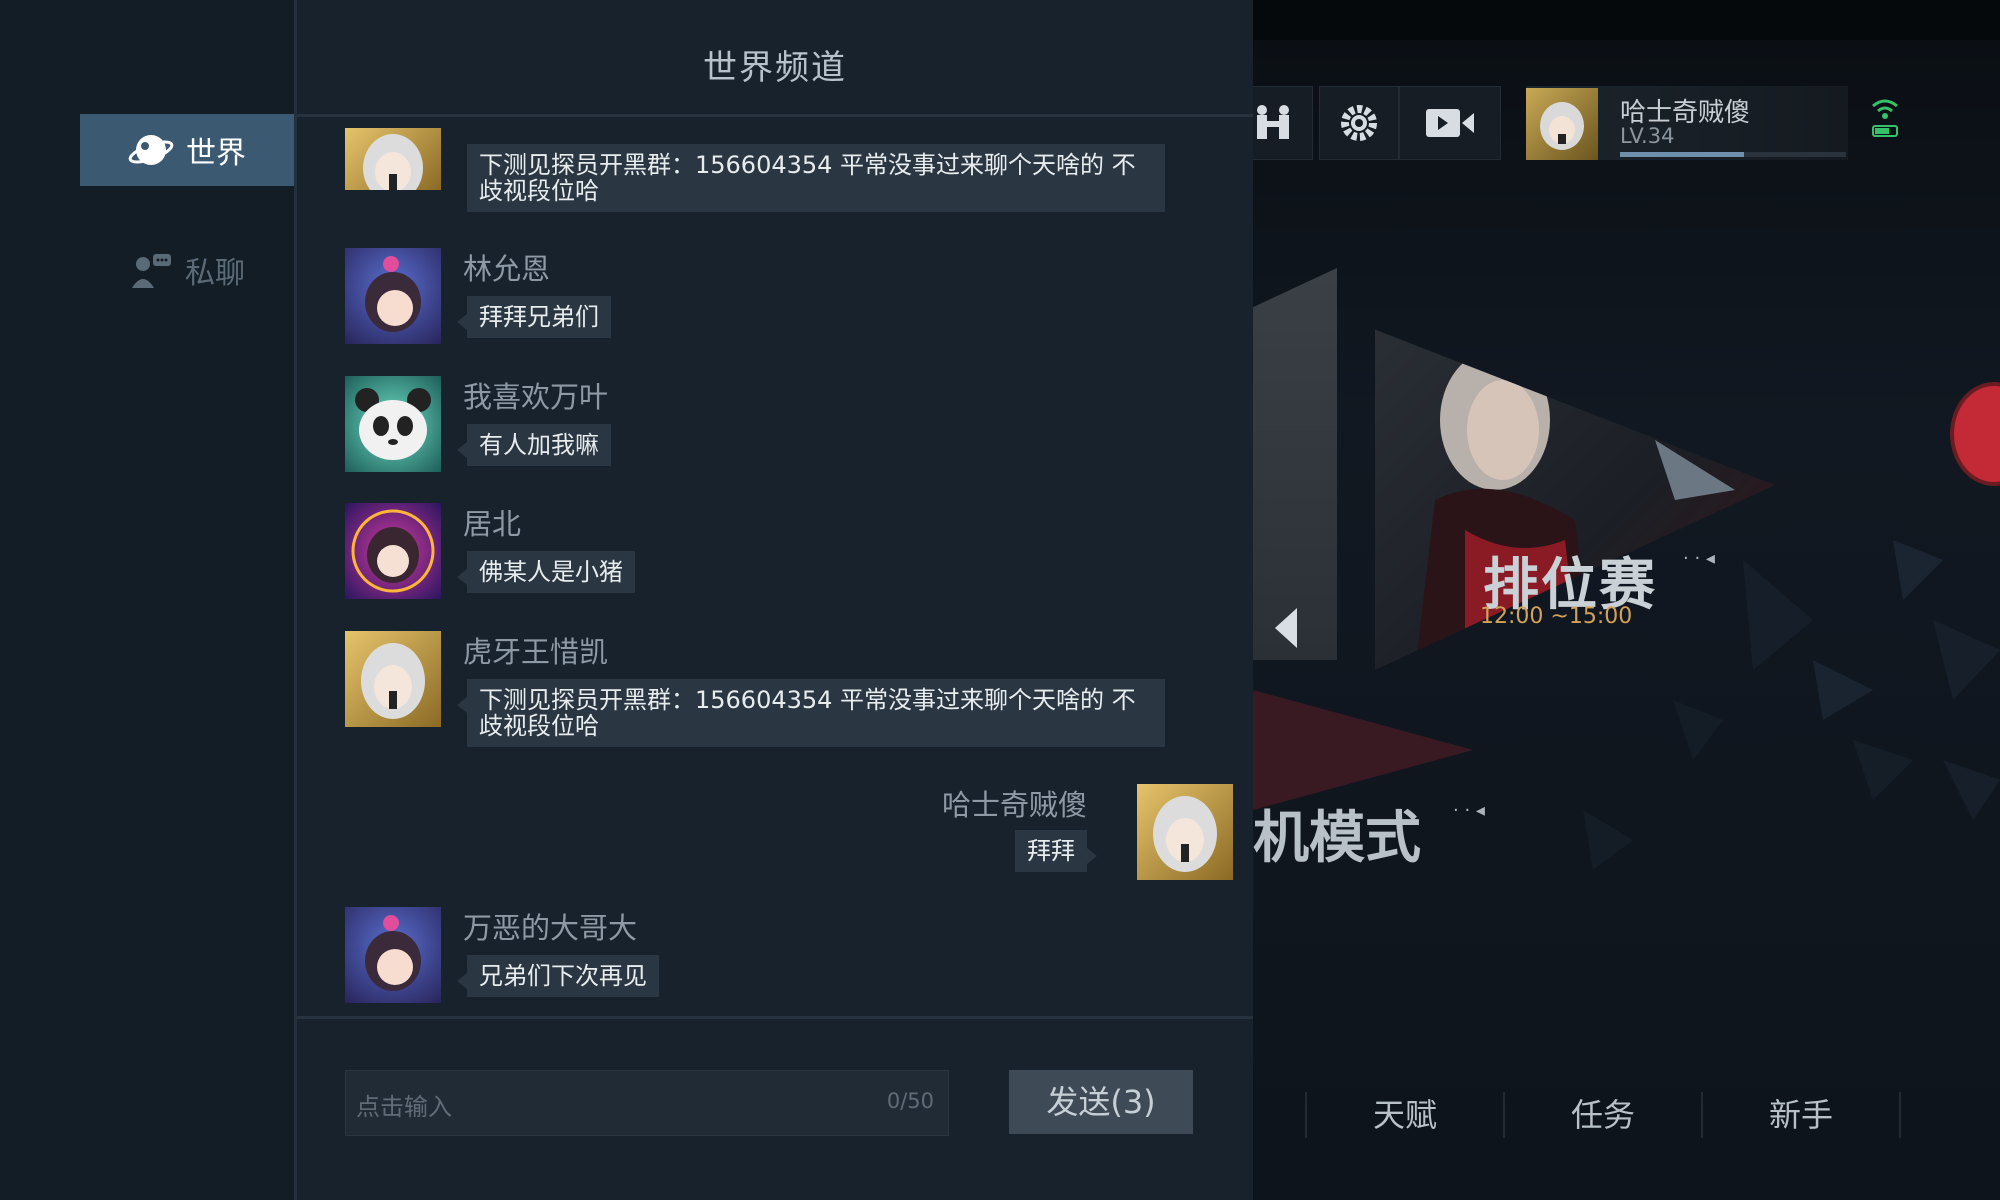 The width and height of the screenshot is (2000, 1200). What do you see at coordinates (910, 1101) in the screenshot?
I see `chat-input-counter: 0/50` at bounding box center [910, 1101].